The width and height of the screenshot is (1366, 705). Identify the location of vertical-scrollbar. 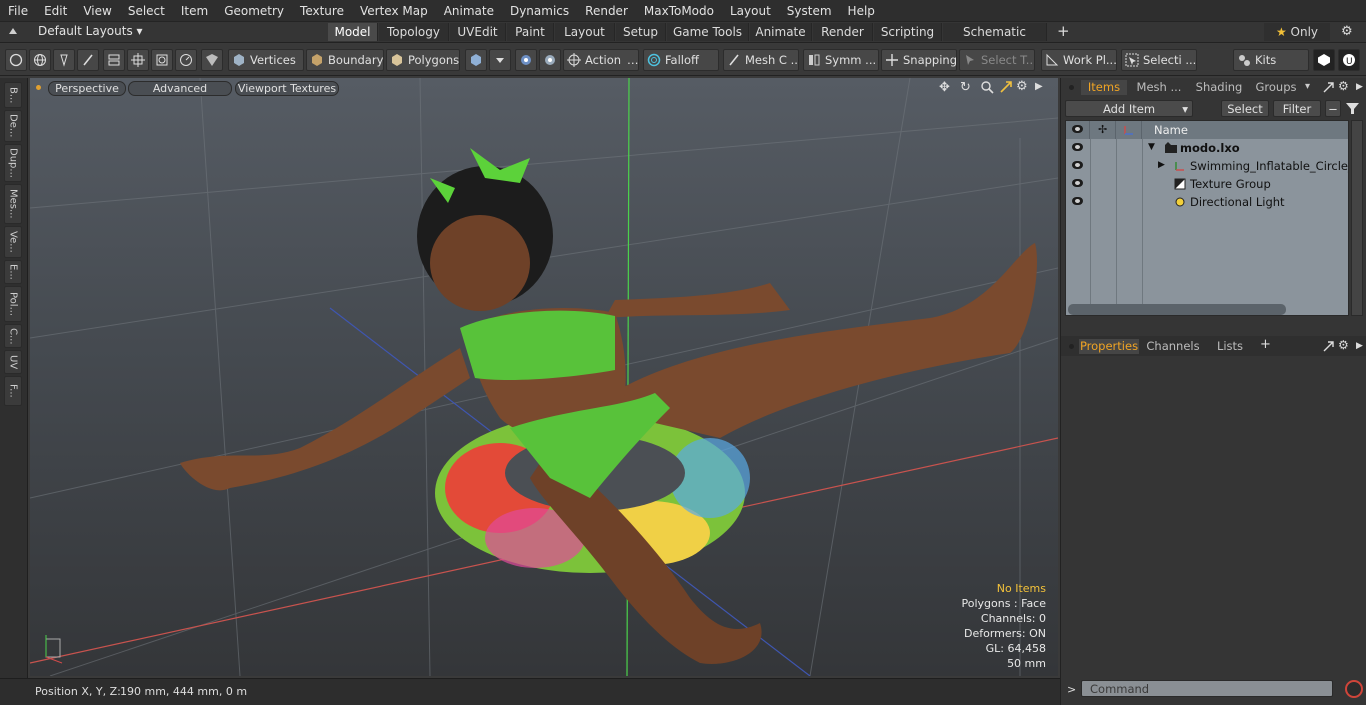
(1357, 218).